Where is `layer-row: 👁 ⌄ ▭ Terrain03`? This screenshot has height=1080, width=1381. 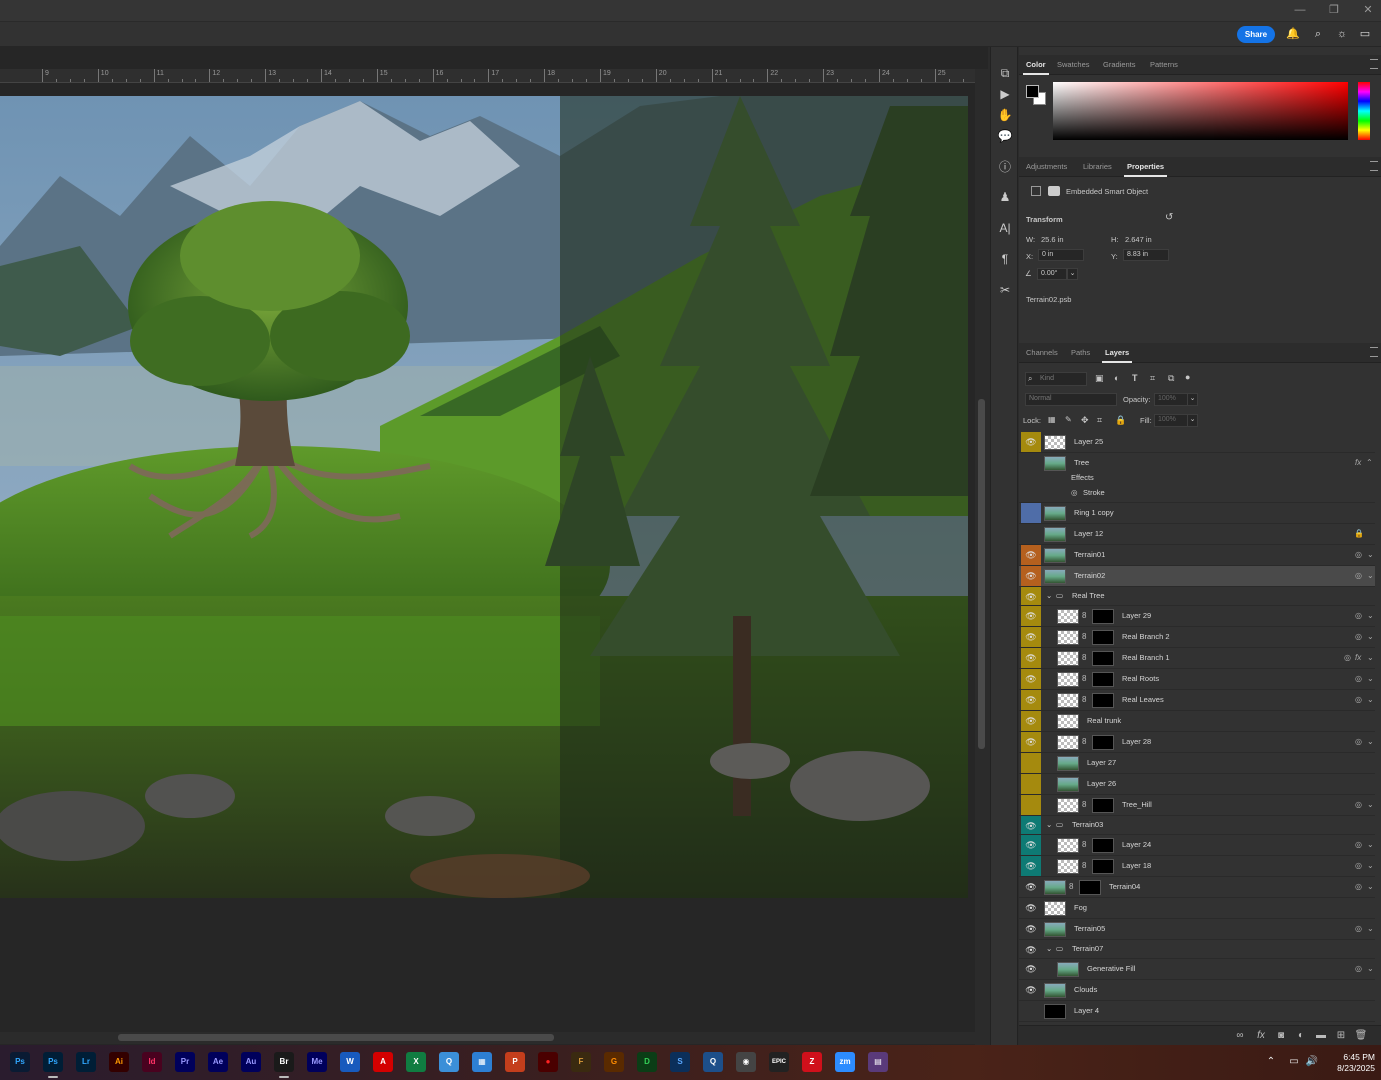
layer-row: 👁 ⌄ ▭ Terrain03 is located at coordinates (1197, 825).